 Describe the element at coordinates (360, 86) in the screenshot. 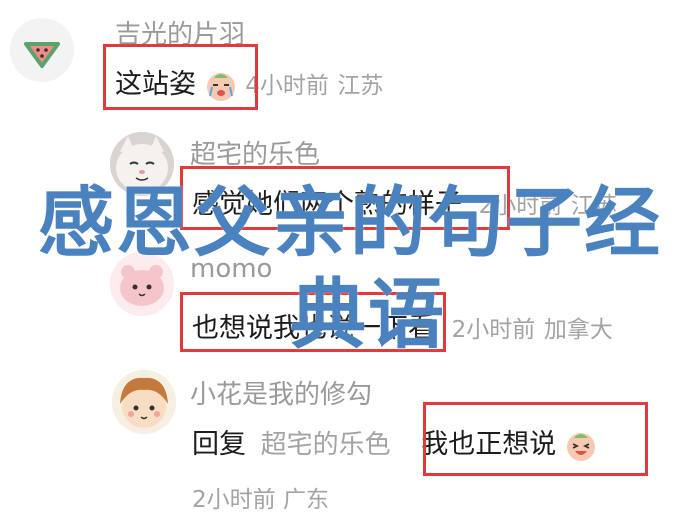

I see `comment-location: 江苏` at that location.